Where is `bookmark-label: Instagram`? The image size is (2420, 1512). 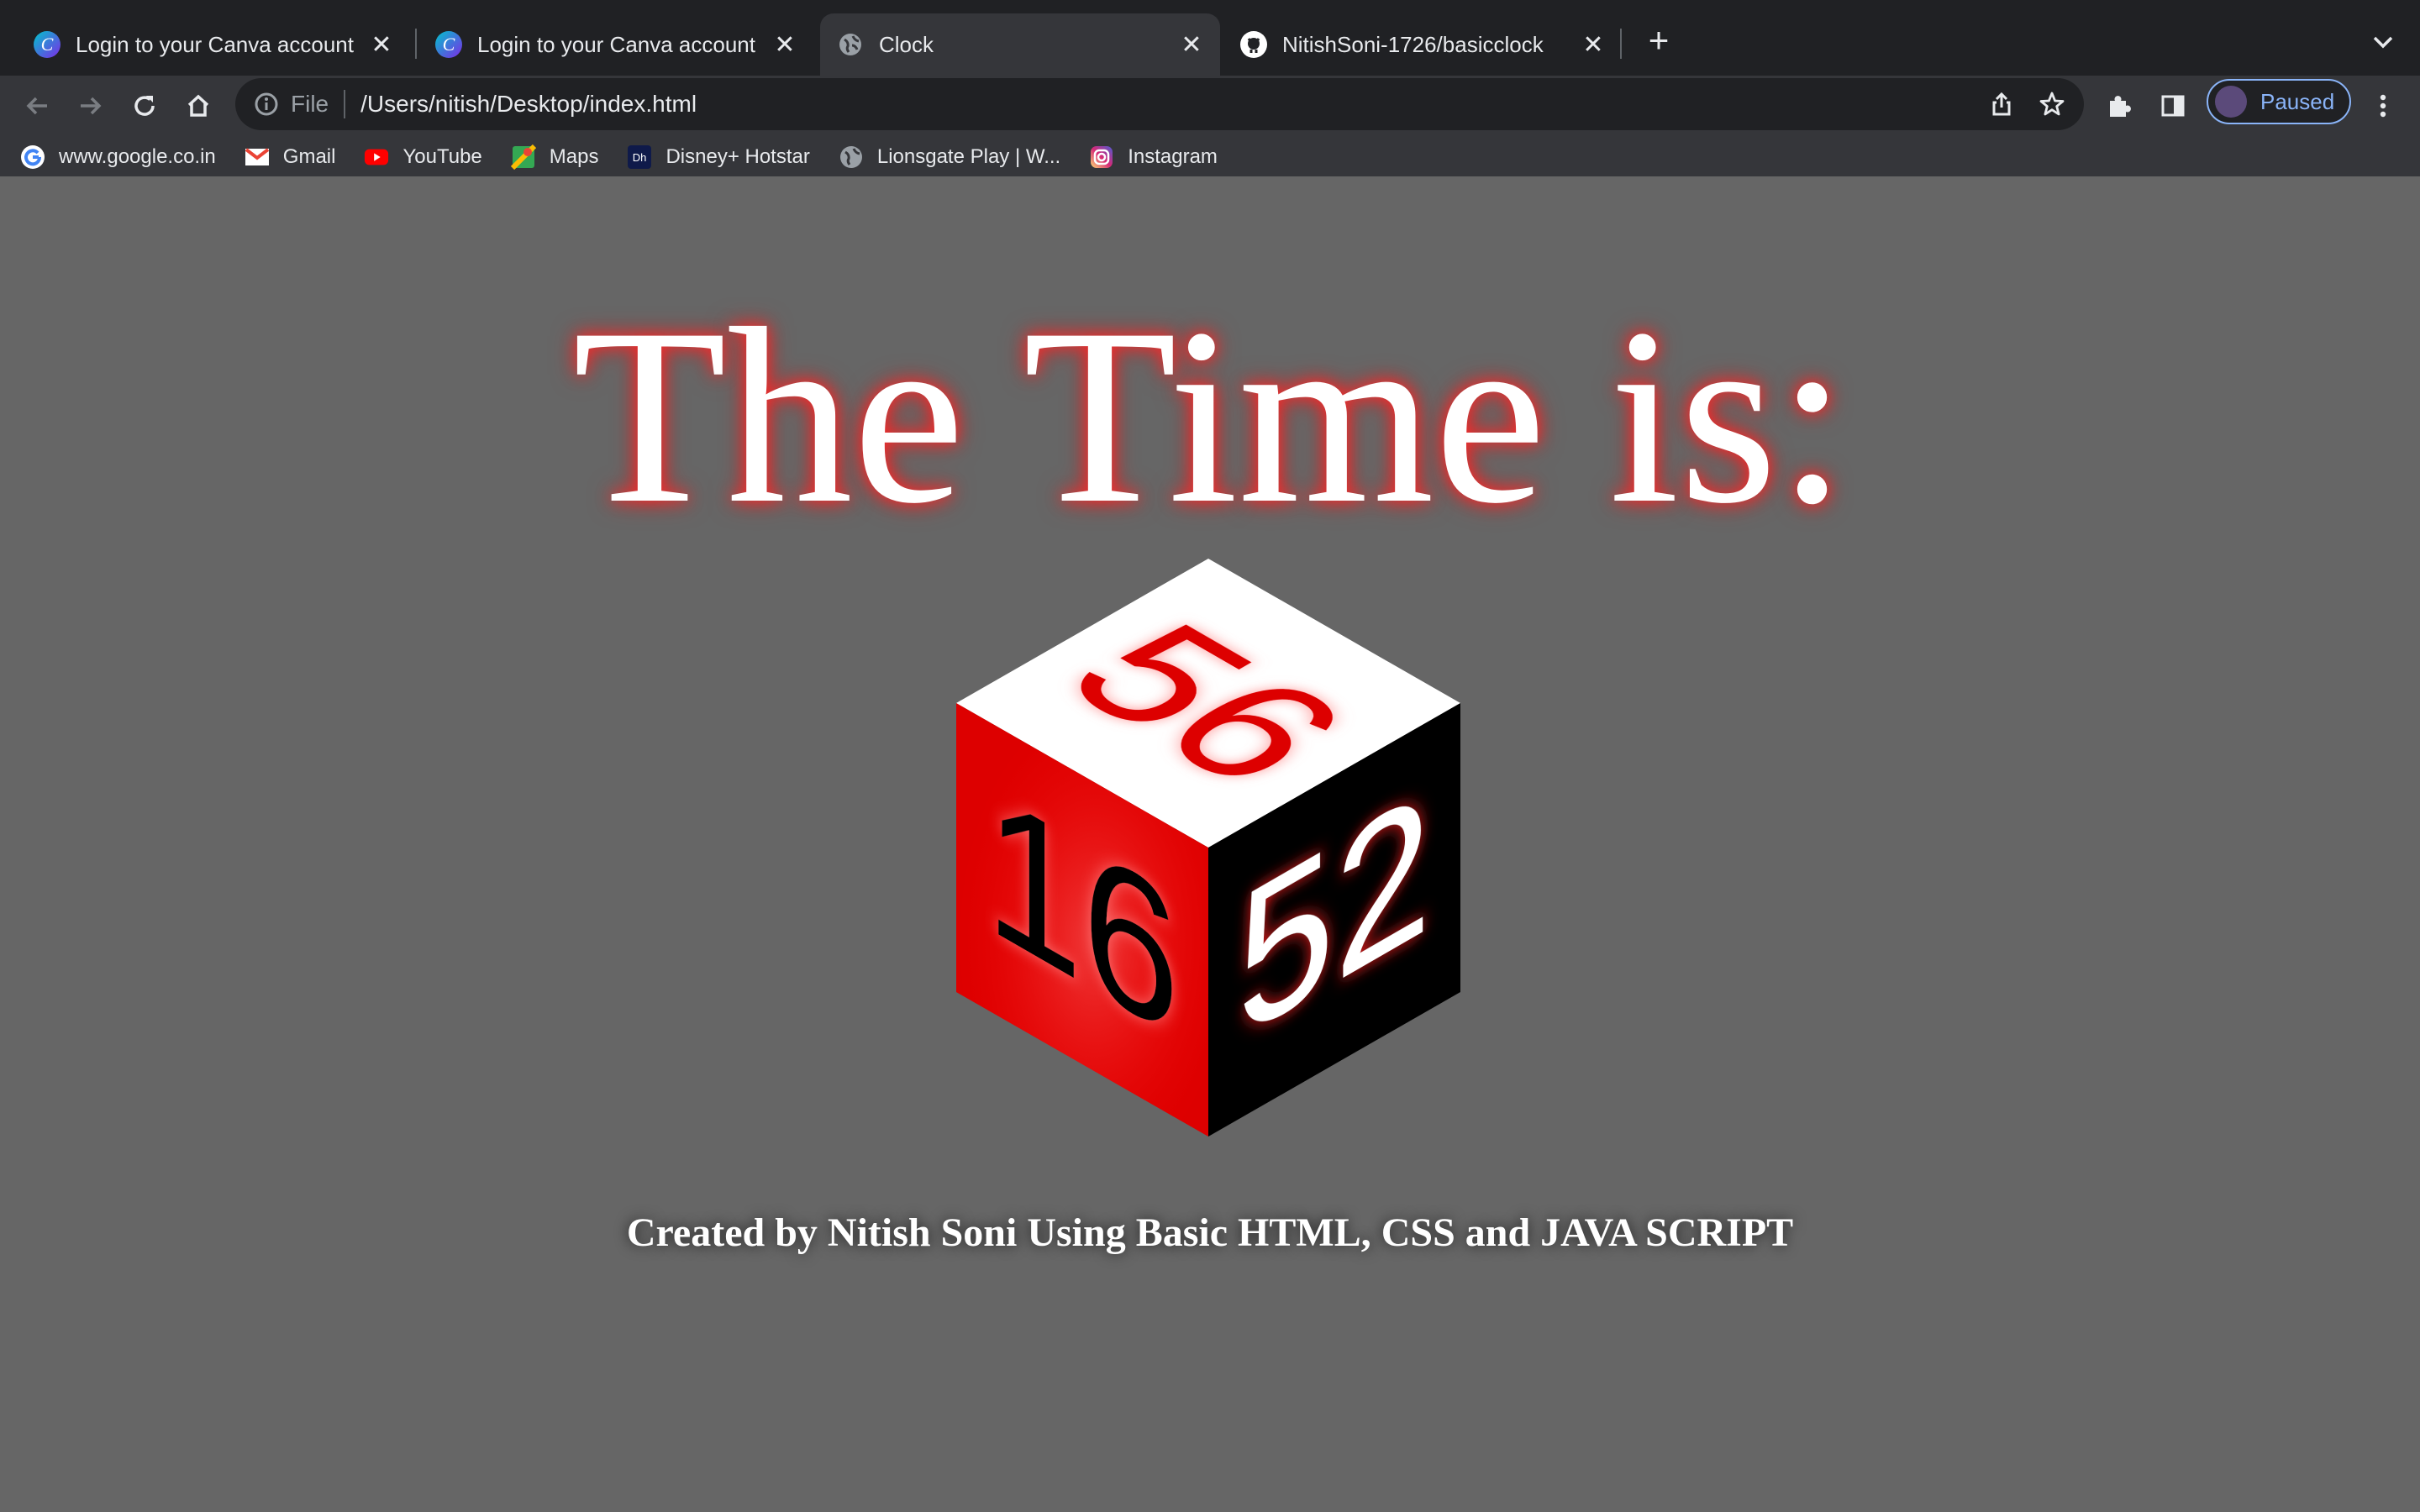
bookmark-label: Instagram is located at coordinates (1173, 156).